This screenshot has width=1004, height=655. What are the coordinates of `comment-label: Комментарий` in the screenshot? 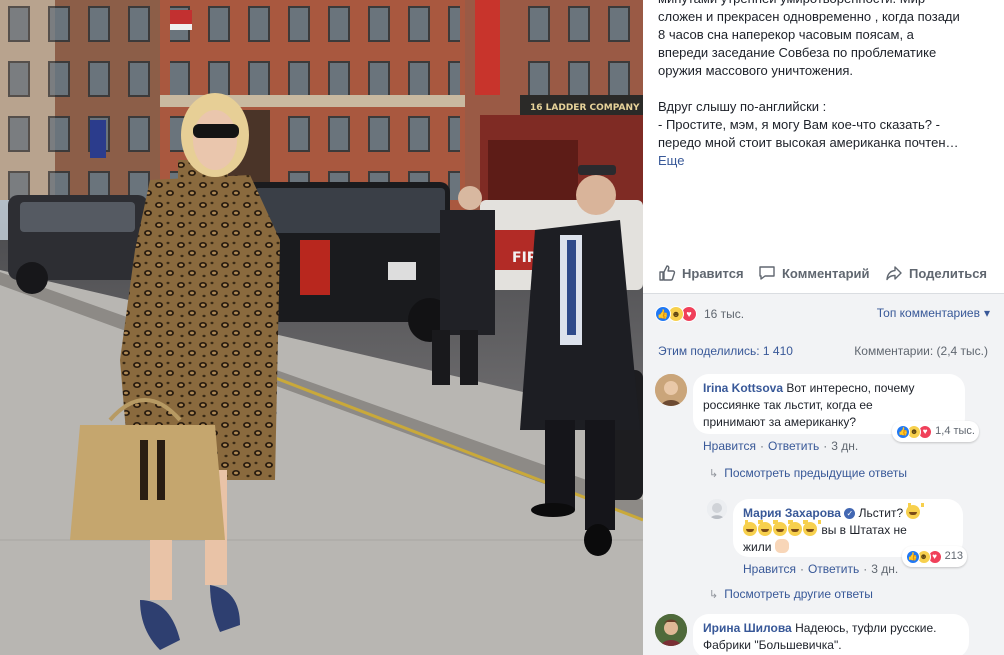 It's located at (826, 273).